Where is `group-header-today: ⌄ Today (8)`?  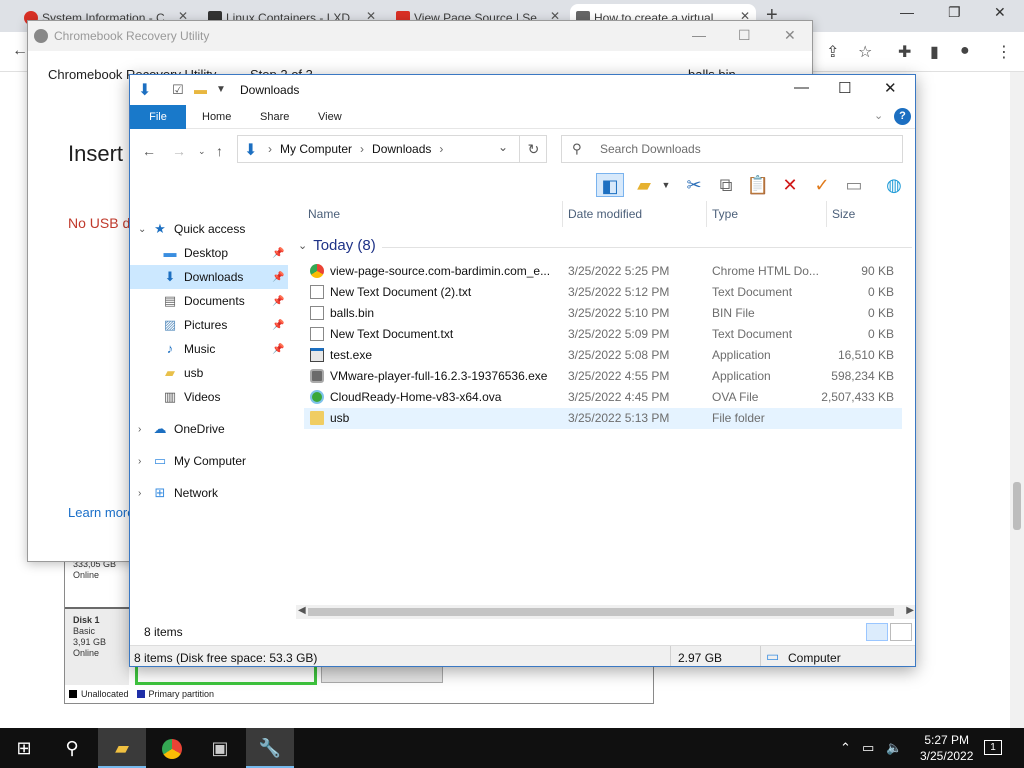
group-header-today: ⌄ Today (8) is located at coordinates (605, 245).